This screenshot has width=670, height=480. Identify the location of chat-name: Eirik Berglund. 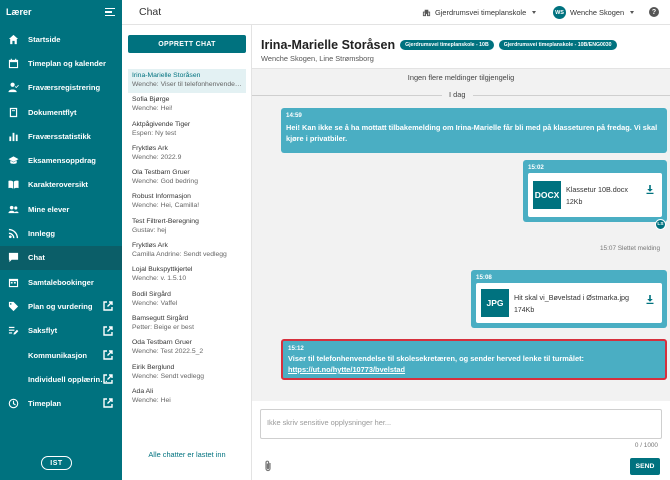
(153, 367).